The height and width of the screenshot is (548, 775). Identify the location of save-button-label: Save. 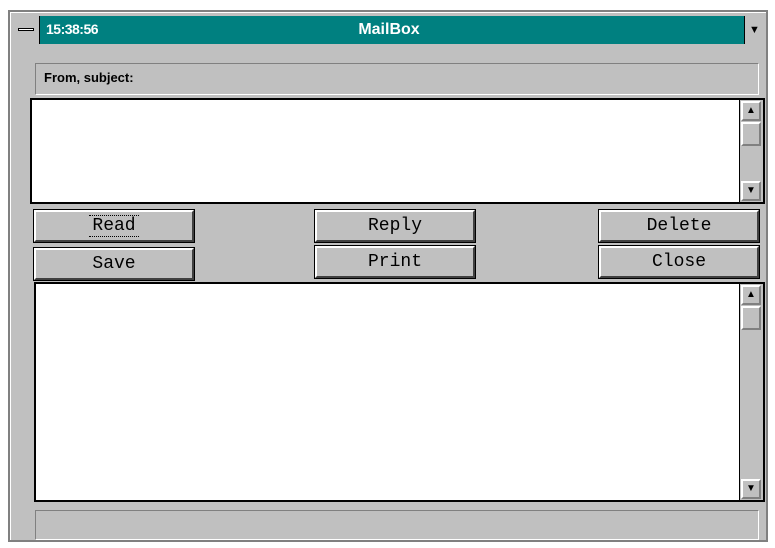
(114, 264).